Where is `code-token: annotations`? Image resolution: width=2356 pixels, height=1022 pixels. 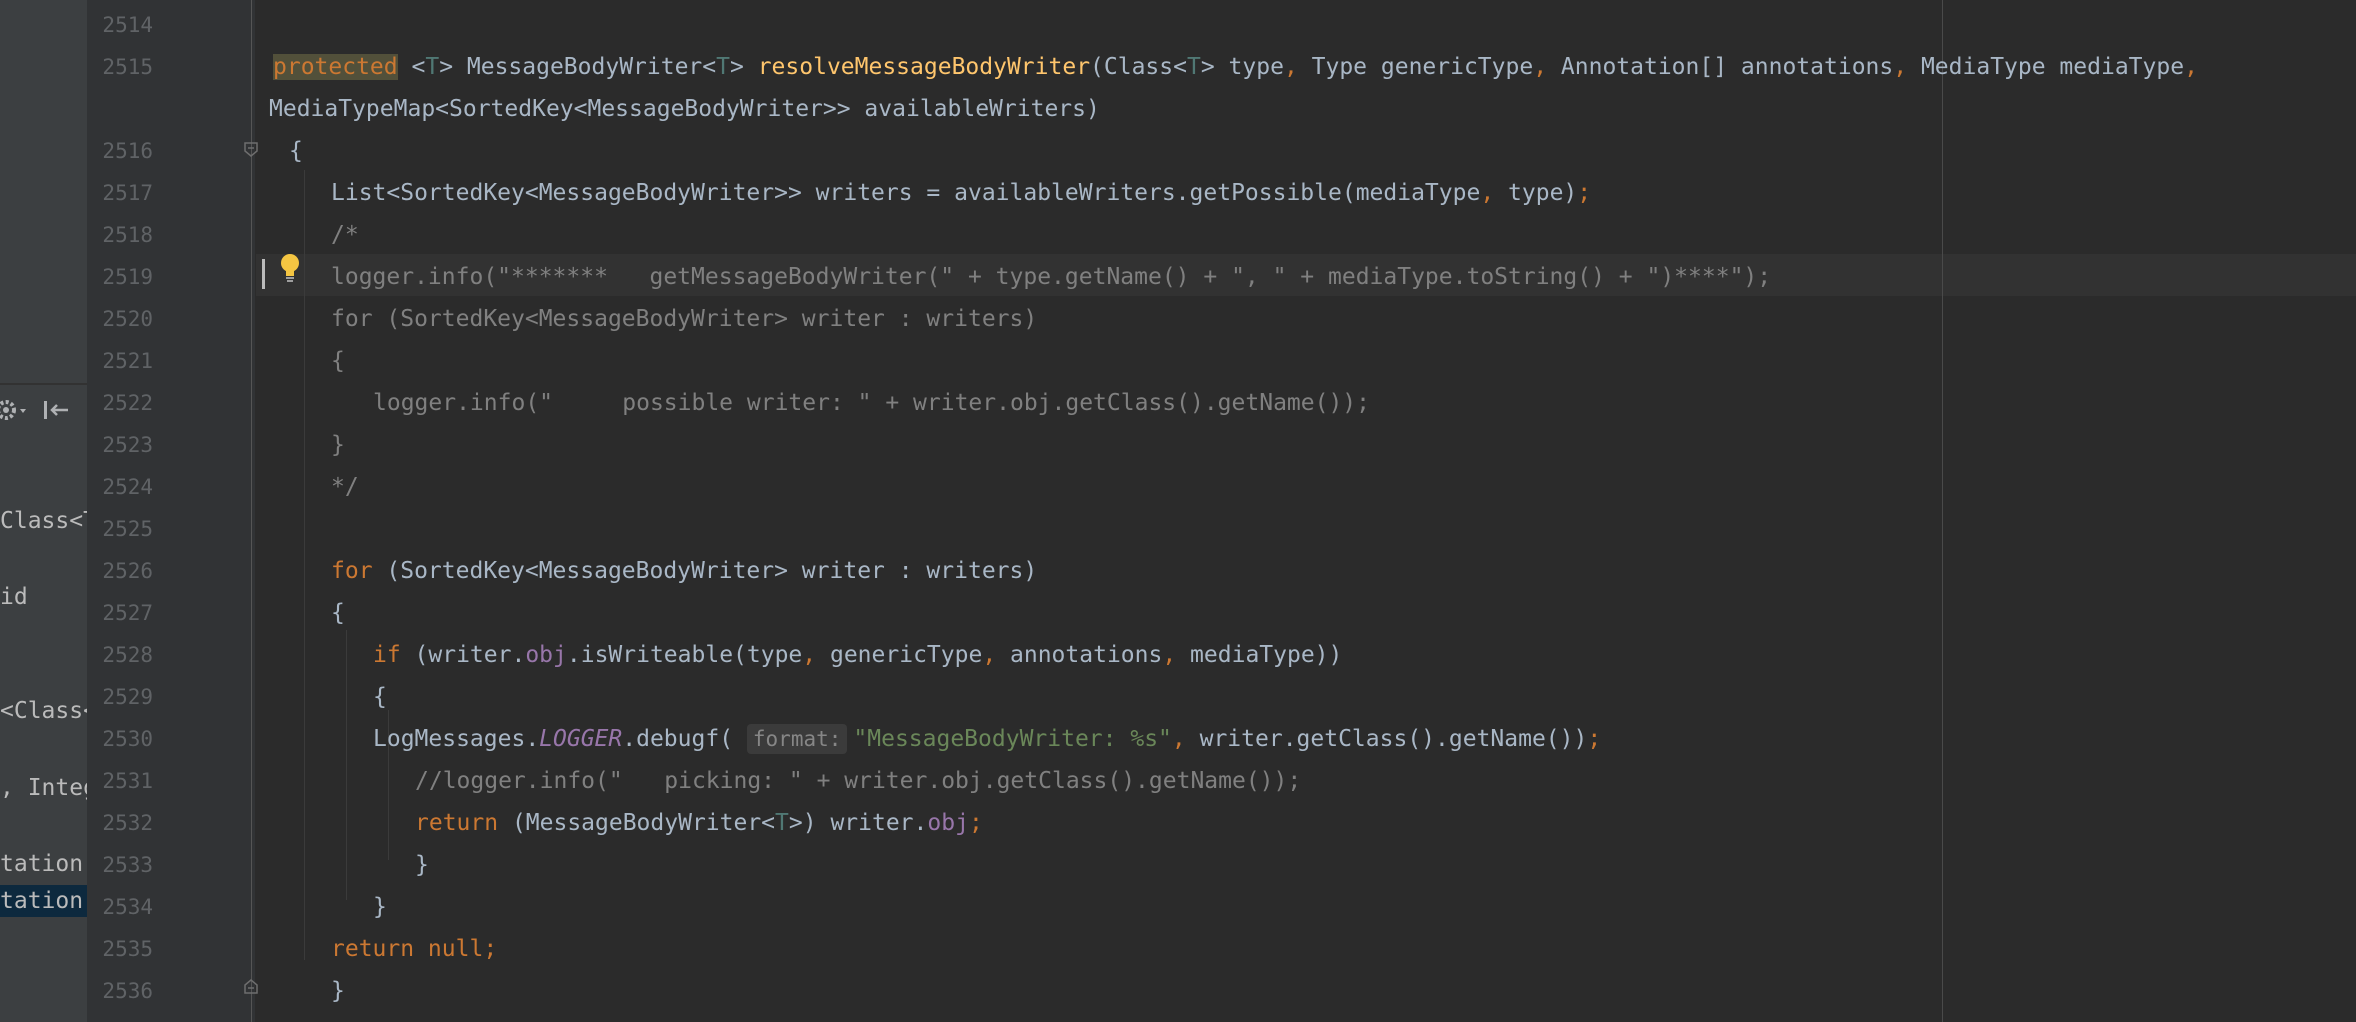 code-token: annotations is located at coordinates (1079, 655).